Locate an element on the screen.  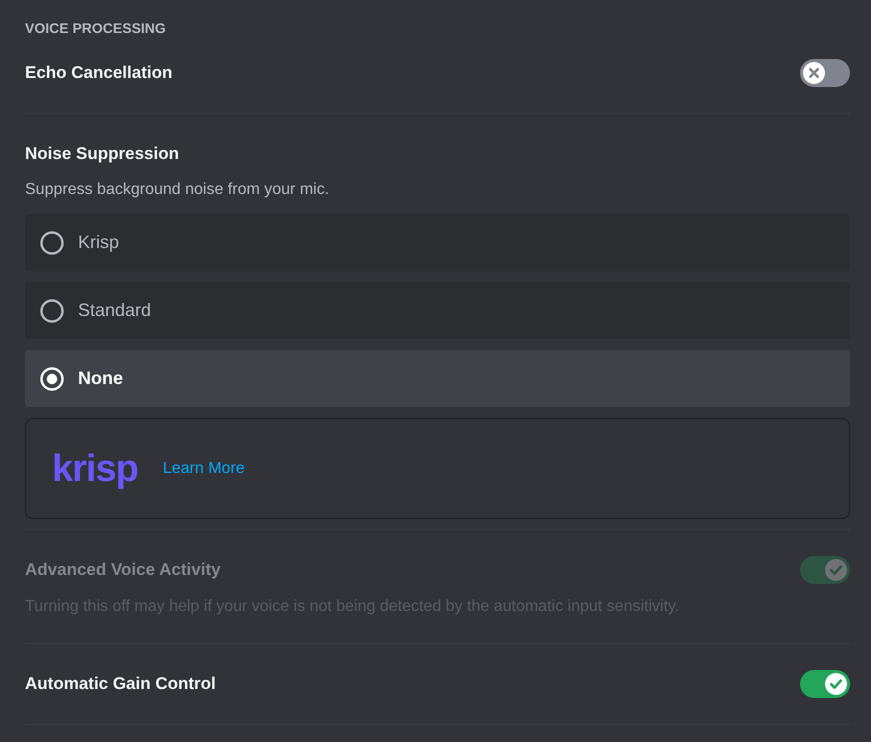
setting-label: Echo Cancellation is located at coordinates (98, 73).